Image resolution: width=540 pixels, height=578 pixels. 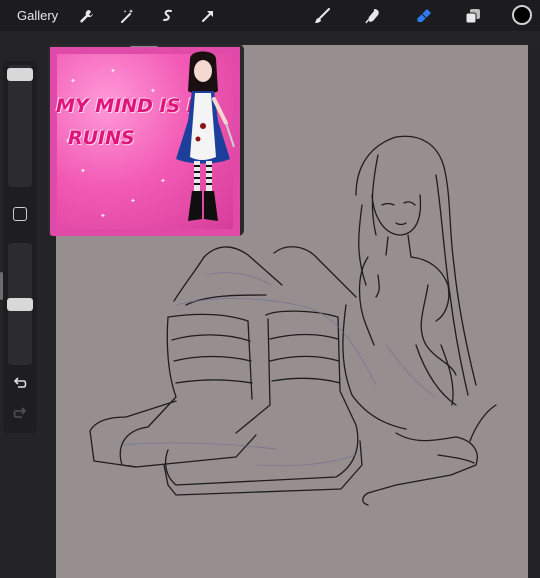 What do you see at coordinates (20, 413) in the screenshot?
I see `redo-icon` at bounding box center [20, 413].